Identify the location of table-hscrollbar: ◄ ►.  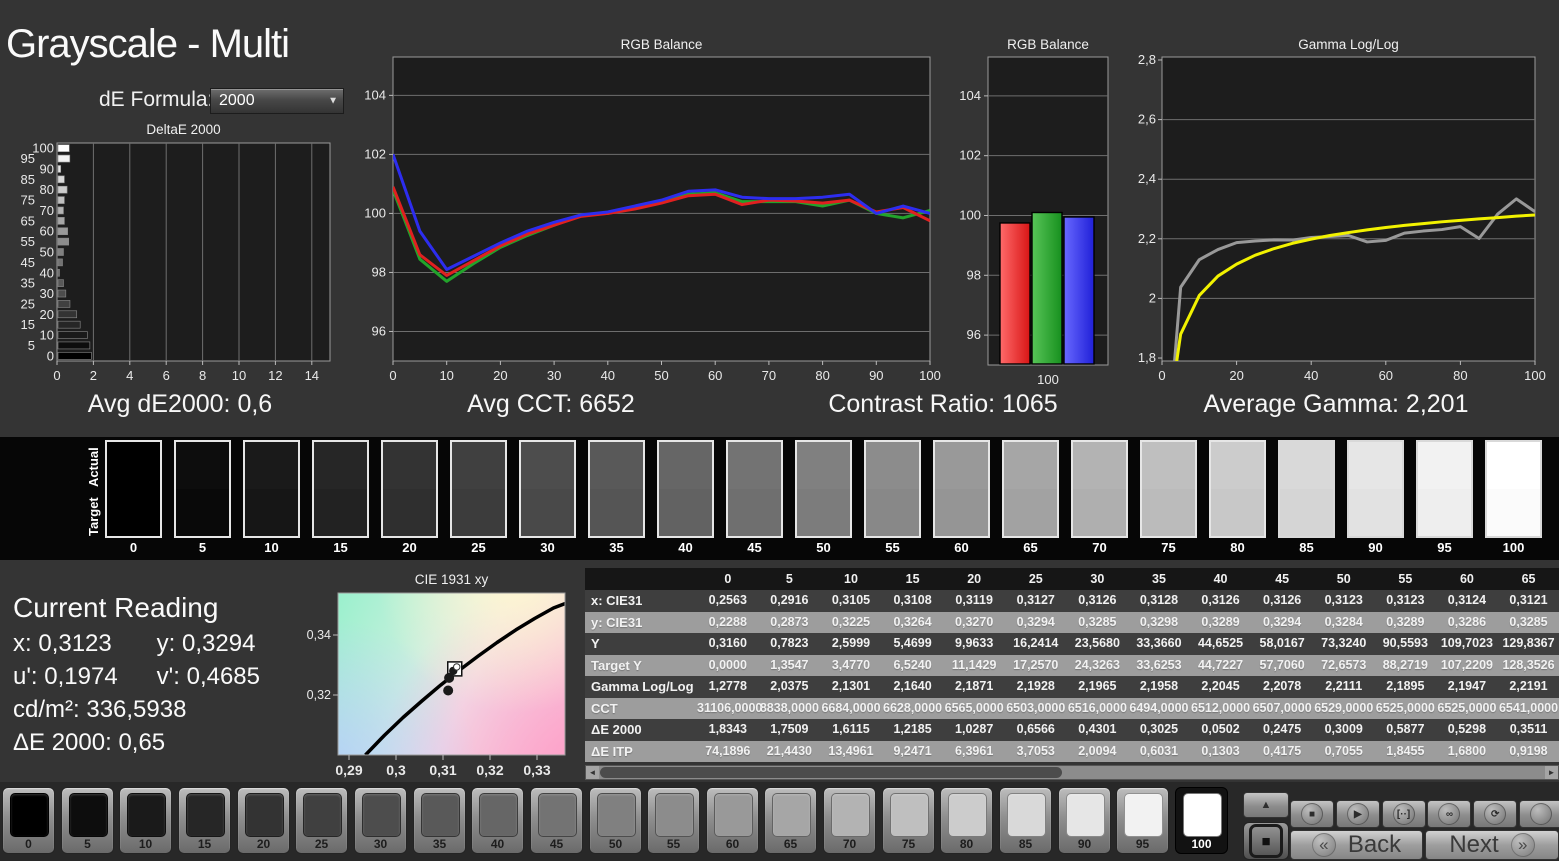
(1072, 772).